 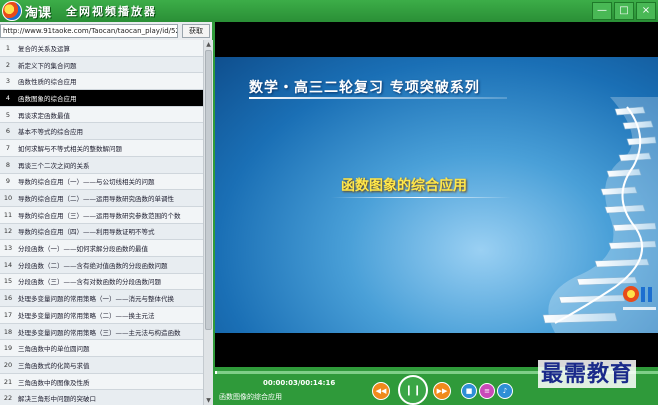 What do you see at coordinates (111, 11) in the screenshot?
I see `app-title: 全网视频播放器` at bounding box center [111, 11].